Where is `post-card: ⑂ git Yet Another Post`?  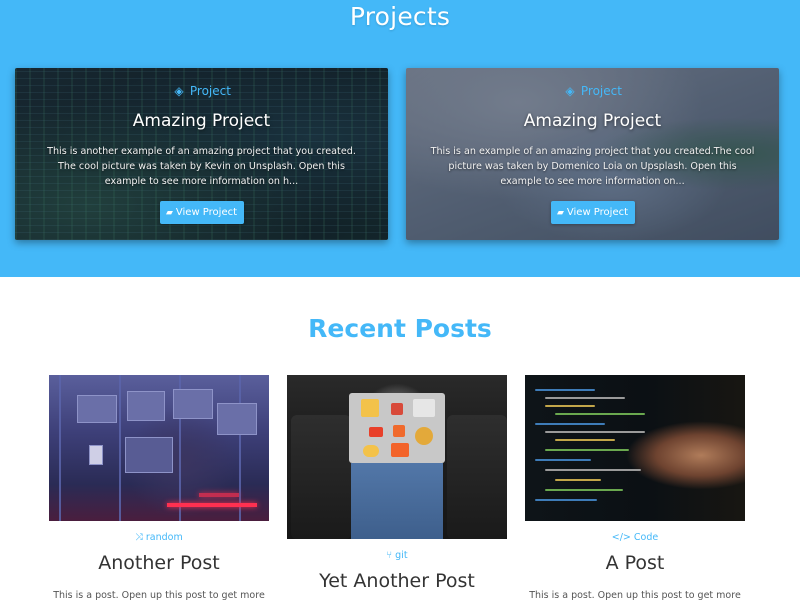 post-card: ⑂ git Yet Another Post is located at coordinates (397, 483).